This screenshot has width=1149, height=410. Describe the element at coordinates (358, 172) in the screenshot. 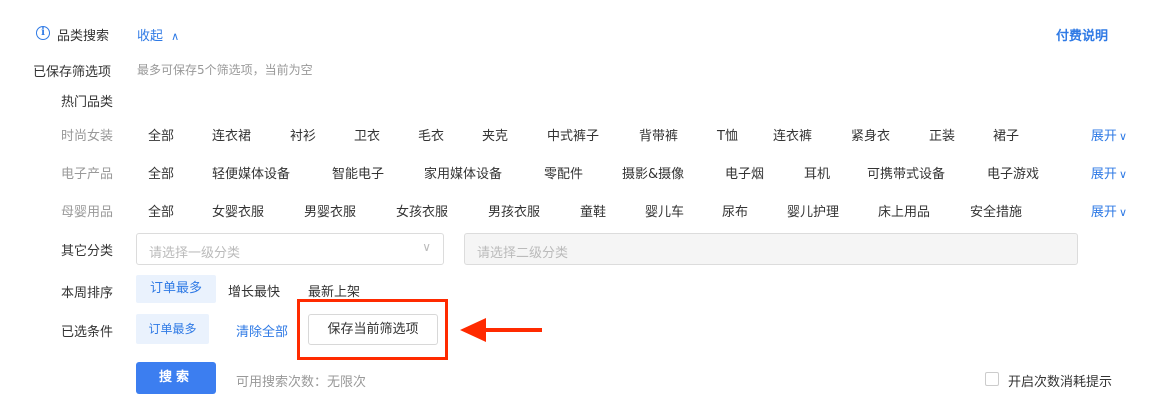

I see `category-item: 智能电子` at that location.